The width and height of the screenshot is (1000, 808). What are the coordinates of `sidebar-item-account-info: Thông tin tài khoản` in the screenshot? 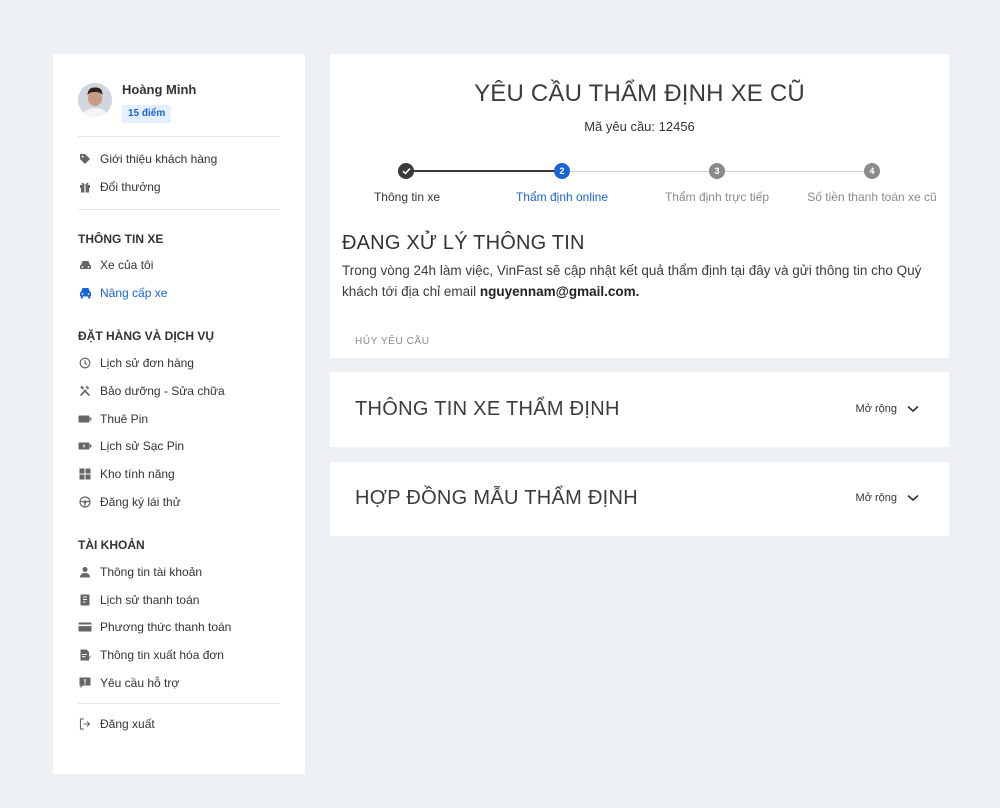 It's located at (179, 572).